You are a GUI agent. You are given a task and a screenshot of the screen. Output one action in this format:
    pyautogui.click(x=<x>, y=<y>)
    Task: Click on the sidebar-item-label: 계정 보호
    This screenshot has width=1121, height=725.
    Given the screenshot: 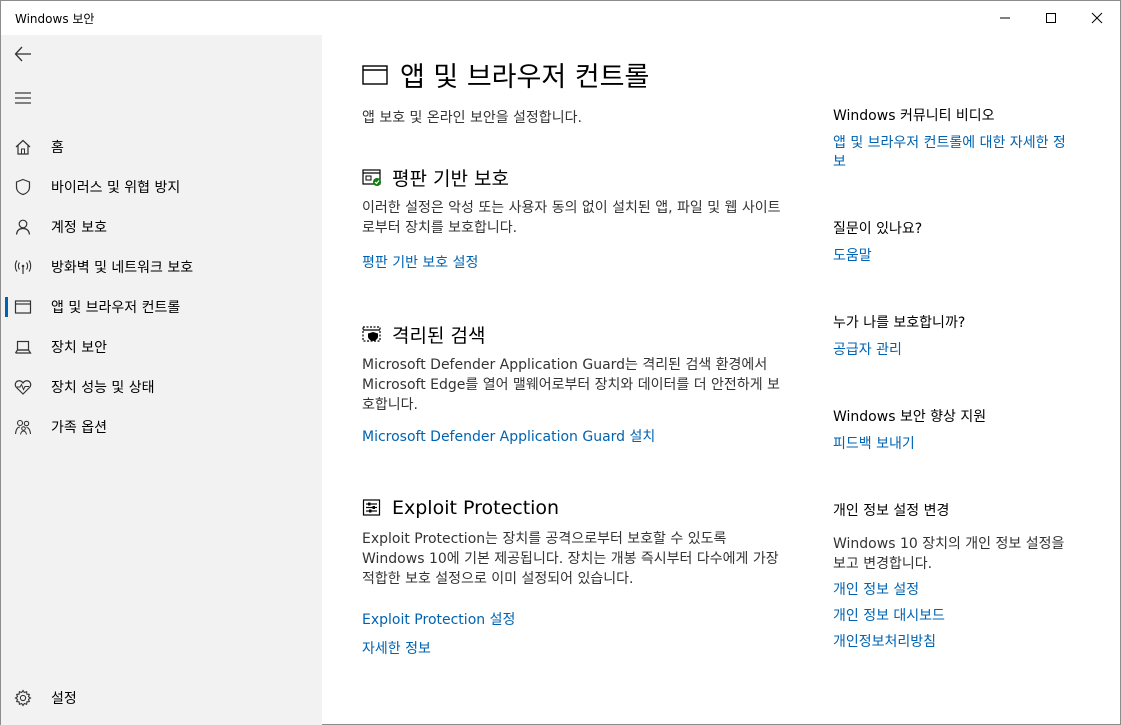 What is the action you would take?
    pyautogui.click(x=79, y=228)
    